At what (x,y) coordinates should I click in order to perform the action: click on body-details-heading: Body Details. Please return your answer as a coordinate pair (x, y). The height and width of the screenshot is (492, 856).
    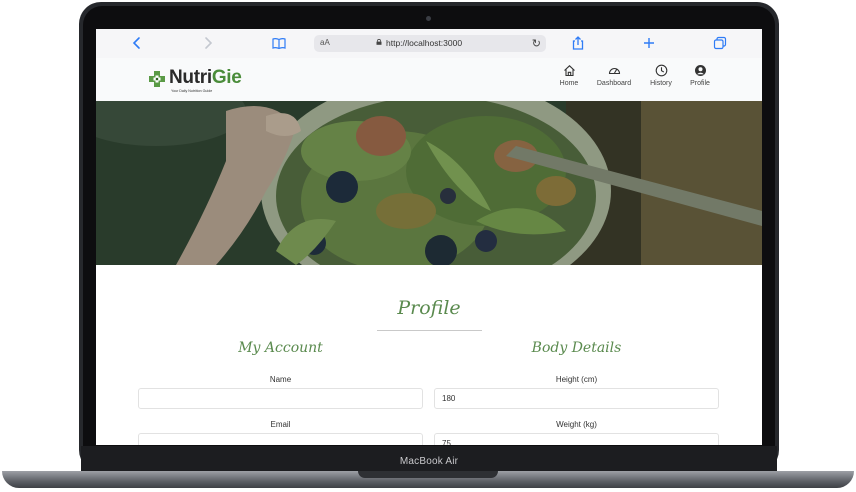
    Looking at the image, I should click on (576, 348).